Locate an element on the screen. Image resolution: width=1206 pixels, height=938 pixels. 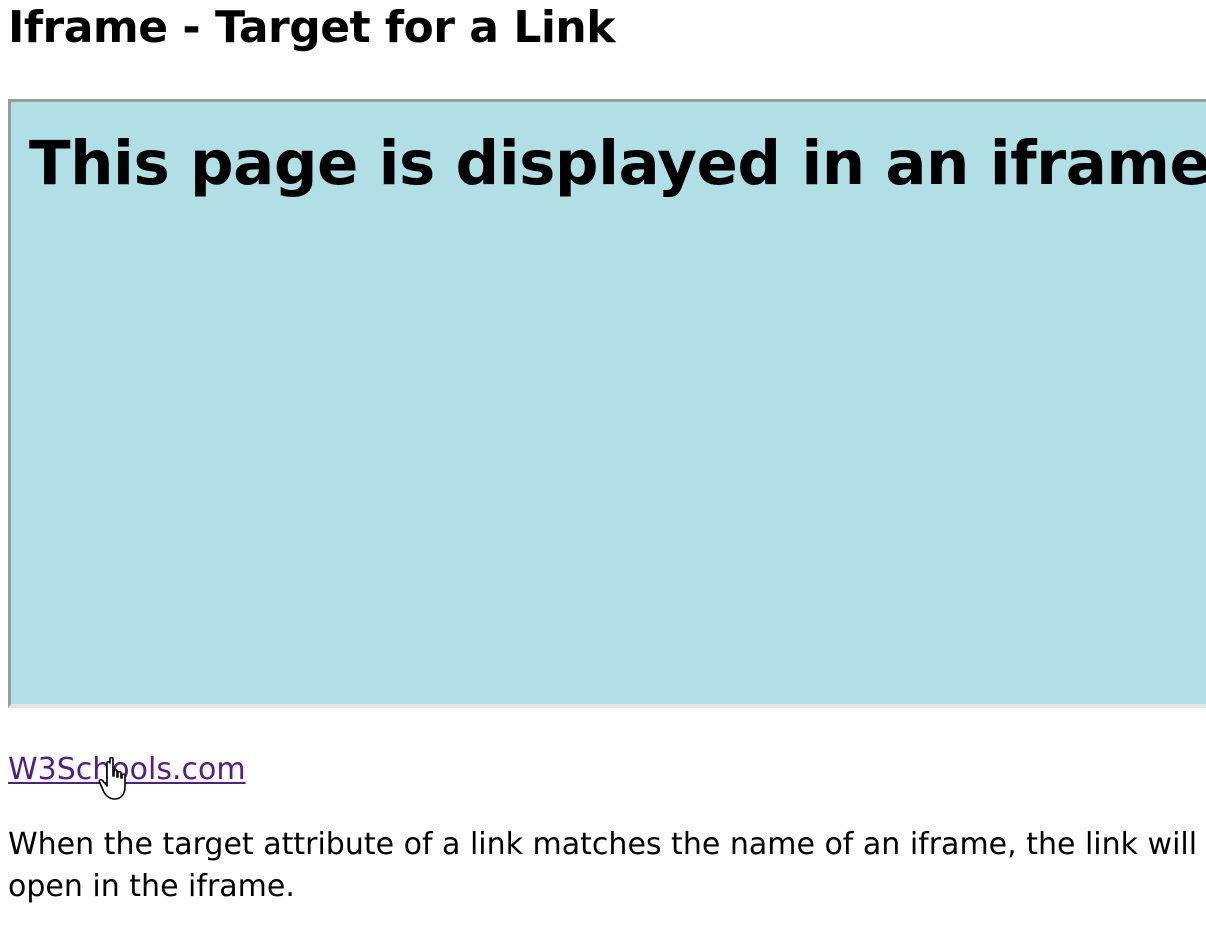
iframe-heading: This page is displayed in an iframe is located at coordinates (617, 163).